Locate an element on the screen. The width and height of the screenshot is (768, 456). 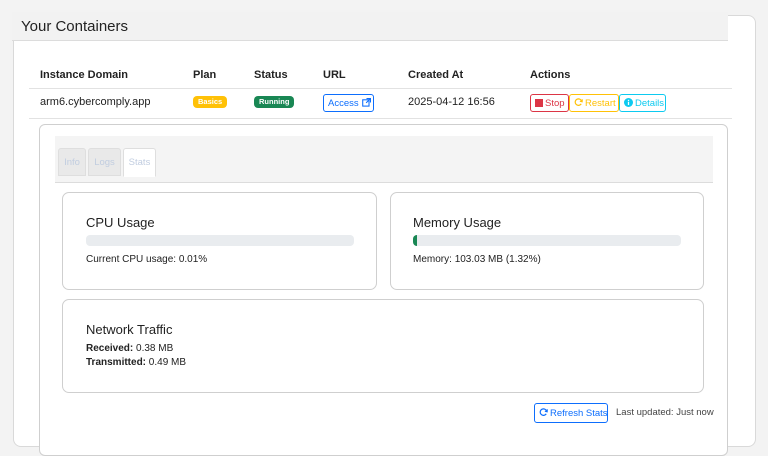
refresh-stats-button: Refresh Stats is located at coordinates (571, 413).